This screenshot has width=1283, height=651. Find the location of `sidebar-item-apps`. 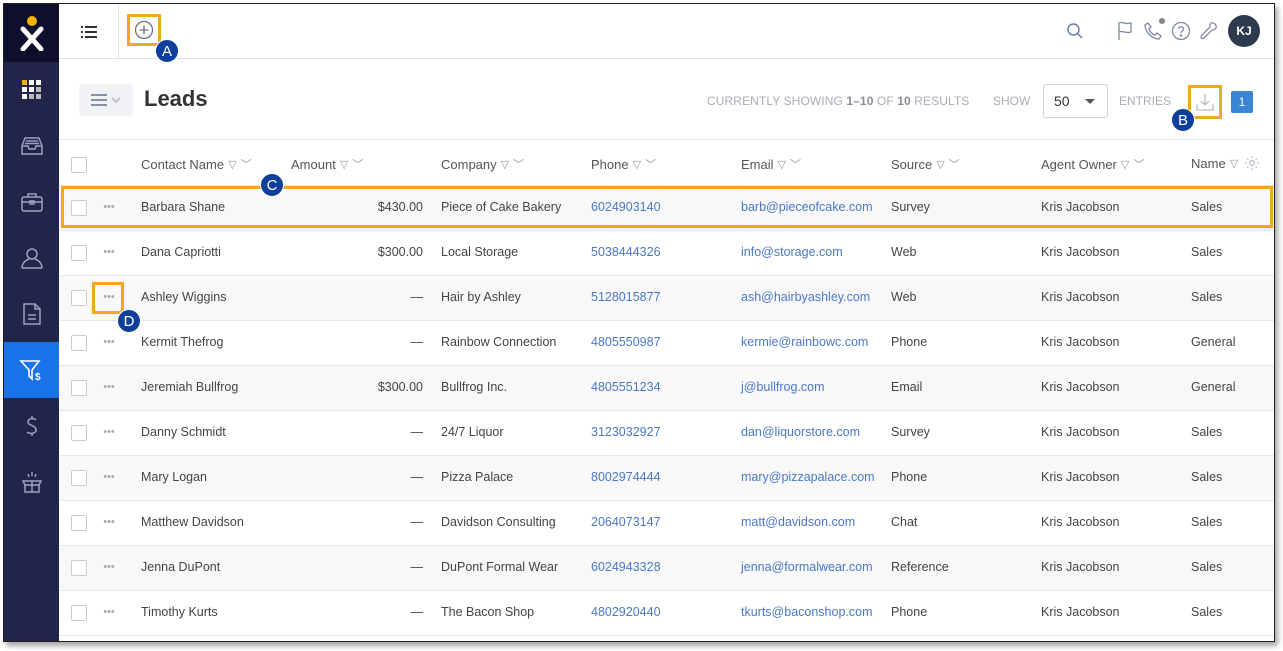

sidebar-item-apps is located at coordinates (31, 90).